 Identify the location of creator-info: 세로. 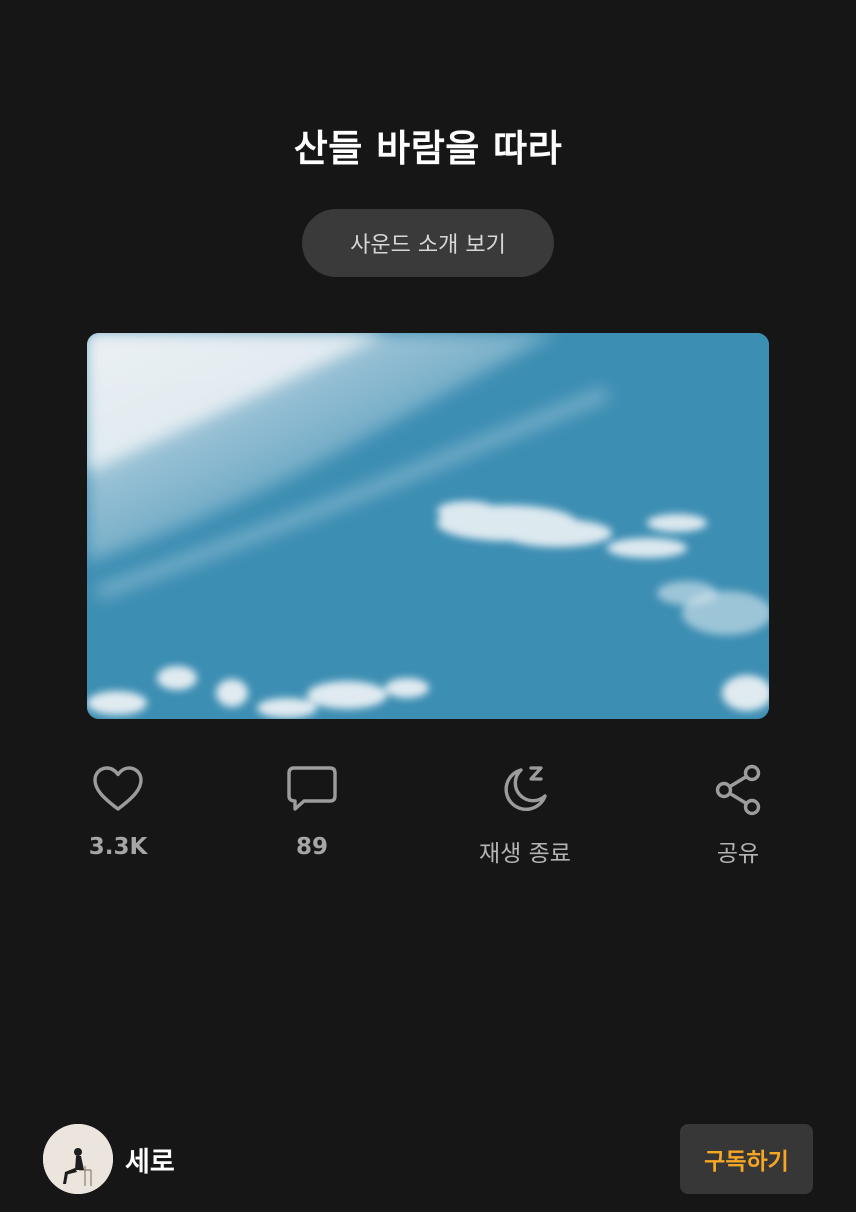
(109, 1159).